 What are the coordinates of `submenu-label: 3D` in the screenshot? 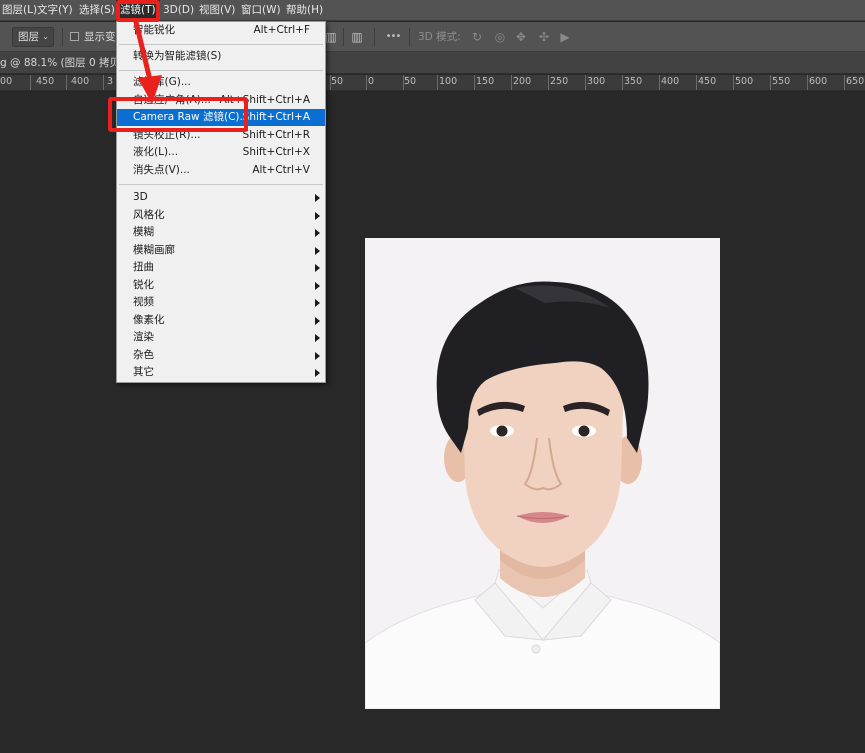 It's located at (140, 197).